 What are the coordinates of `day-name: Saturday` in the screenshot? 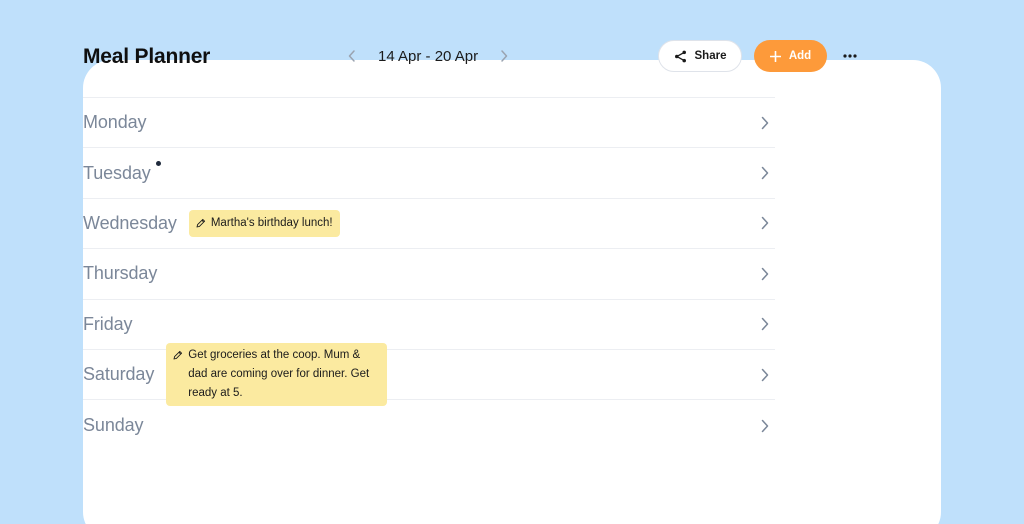 It's located at (119, 374).